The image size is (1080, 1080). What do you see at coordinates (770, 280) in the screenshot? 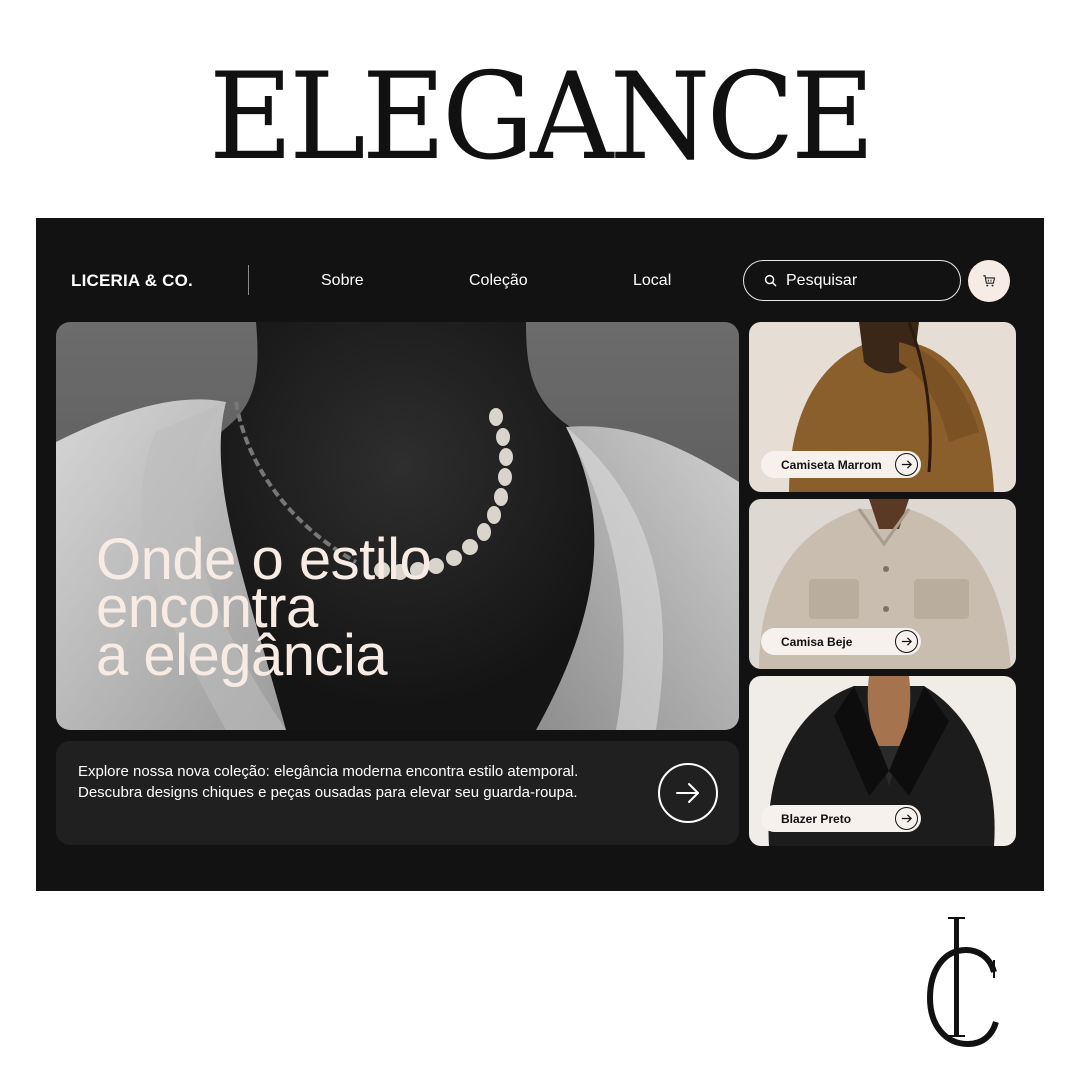
I see `search-icon` at bounding box center [770, 280].